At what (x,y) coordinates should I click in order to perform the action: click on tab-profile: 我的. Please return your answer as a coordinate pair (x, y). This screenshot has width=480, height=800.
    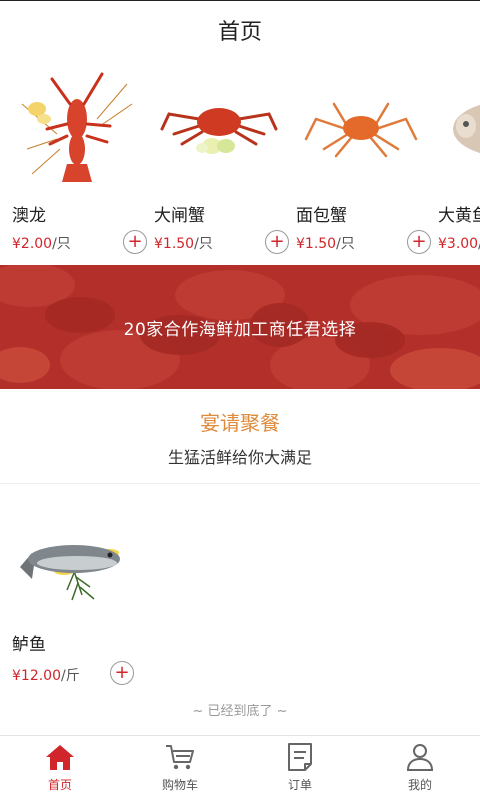
    Looking at the image, I should click on (420, 768).